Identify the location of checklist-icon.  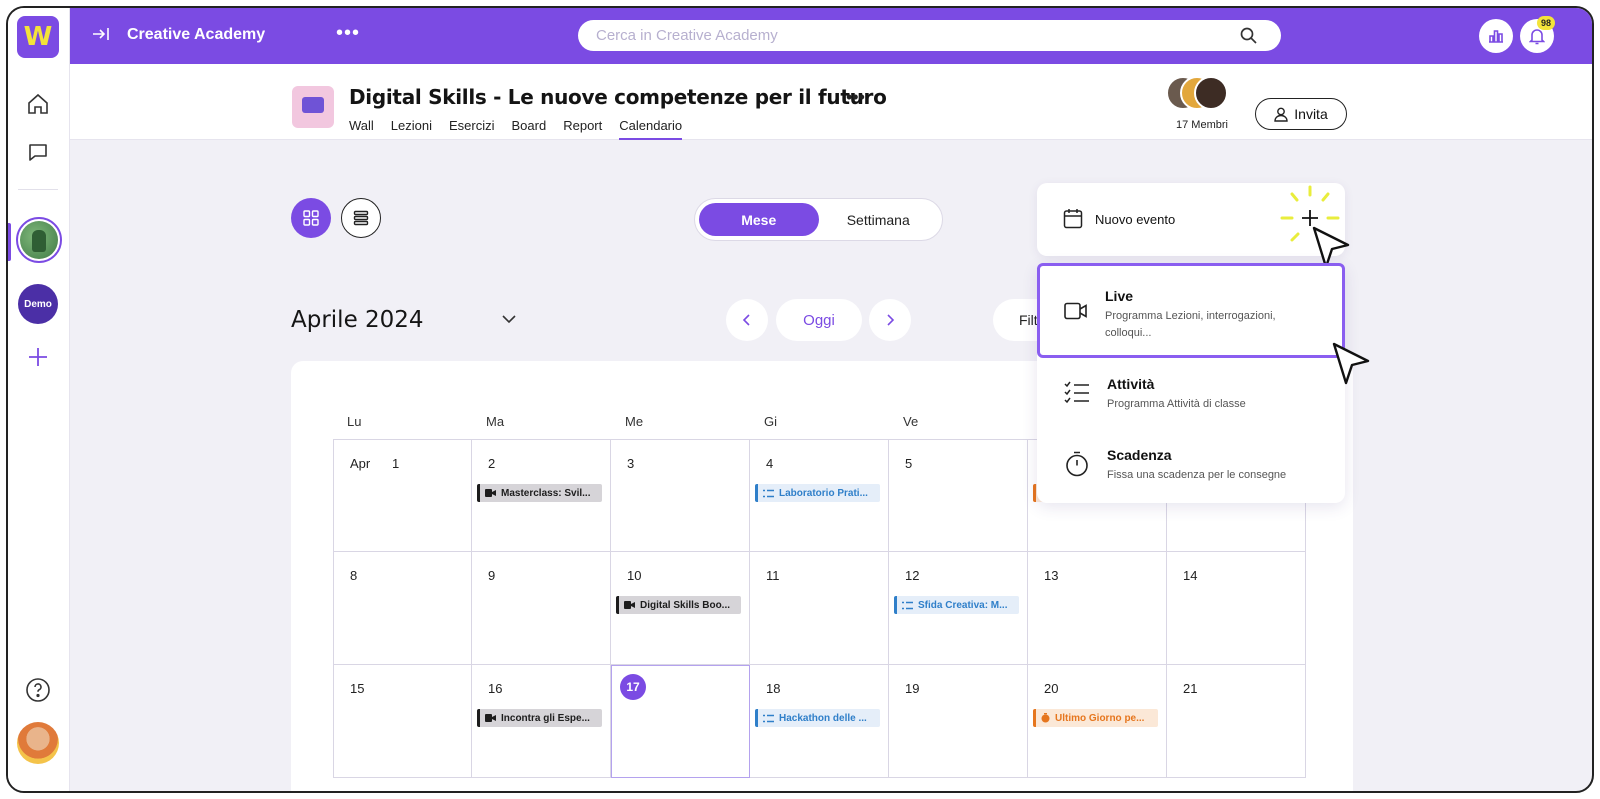
(1076, 392).